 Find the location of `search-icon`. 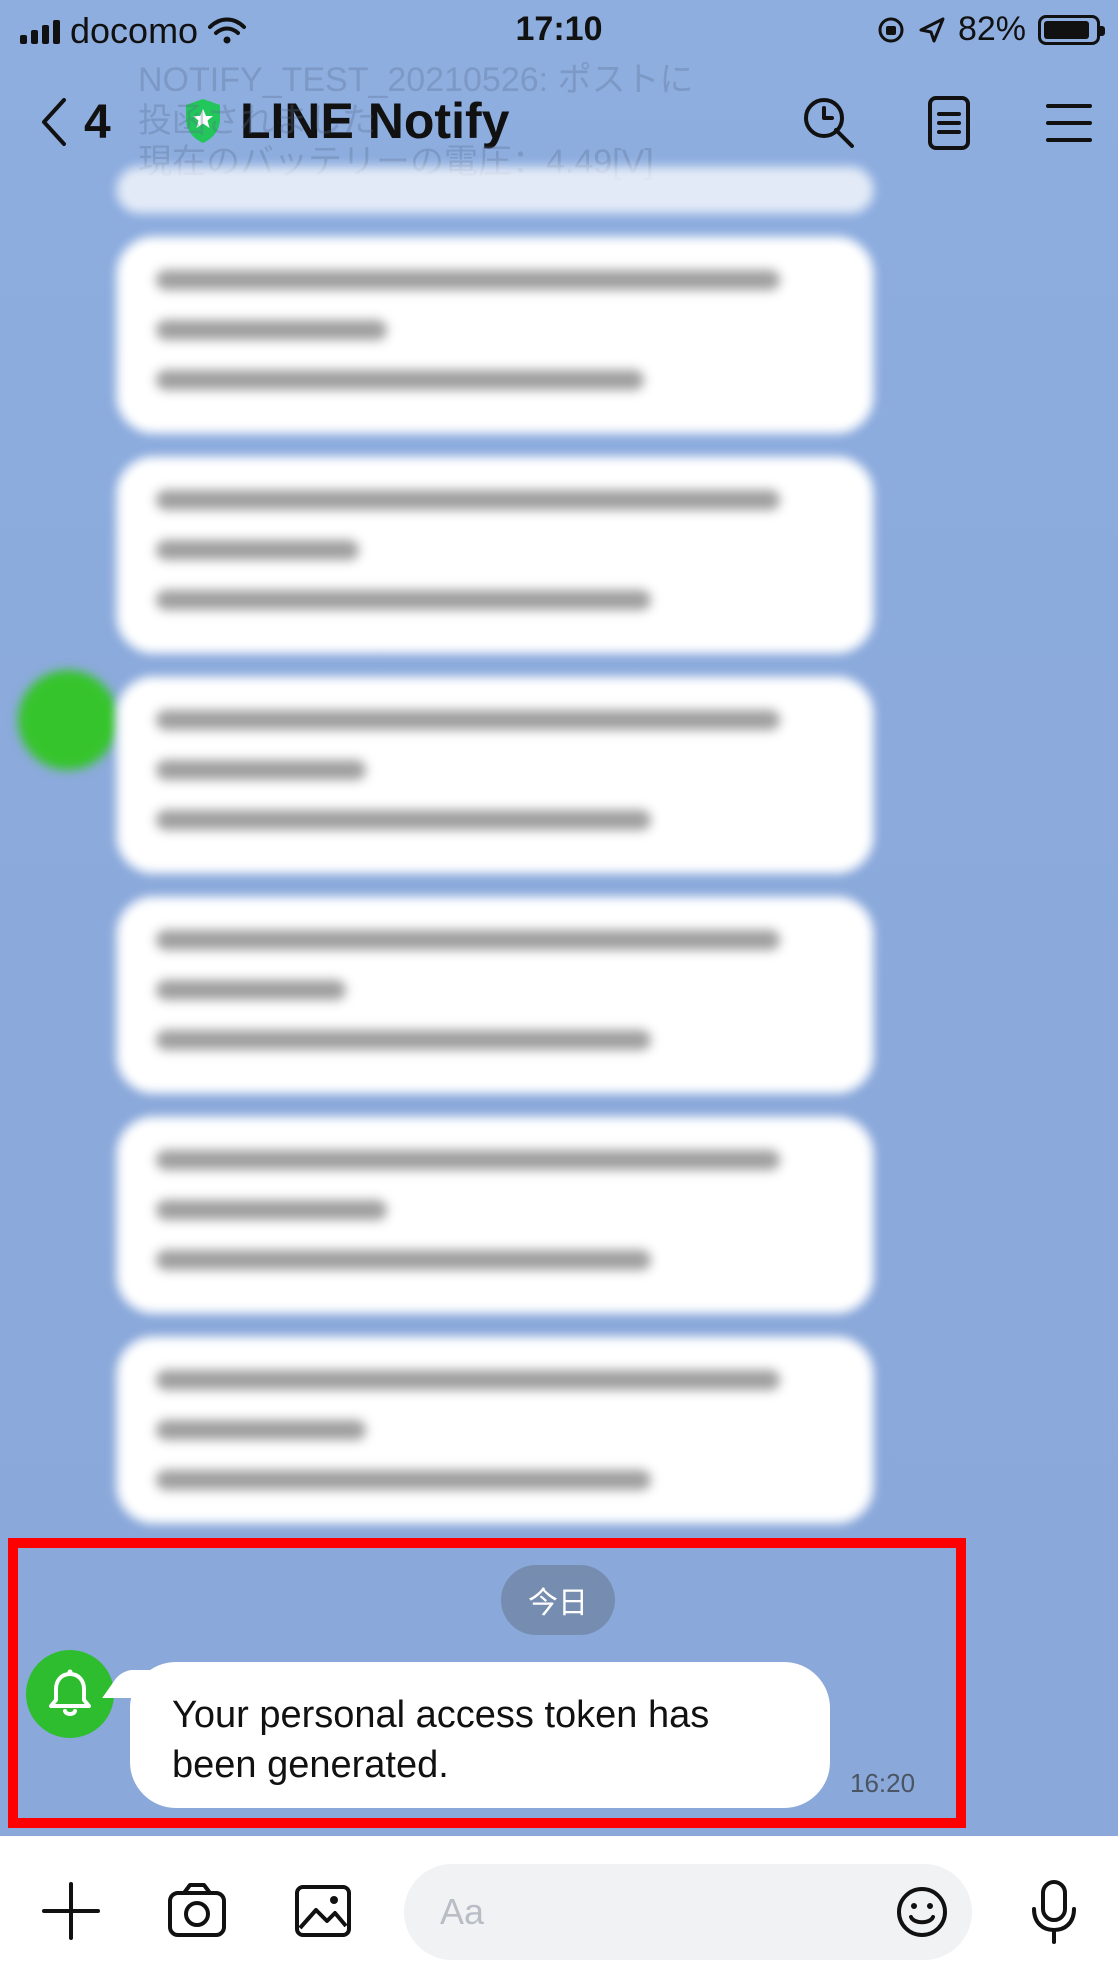

search-icon is located at coordinates (829, 123).